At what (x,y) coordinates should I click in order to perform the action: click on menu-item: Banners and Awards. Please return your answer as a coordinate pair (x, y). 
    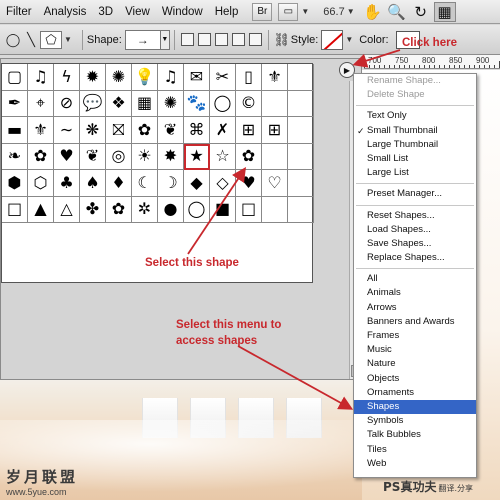
    Looking at the image, I should click on (415, 322).